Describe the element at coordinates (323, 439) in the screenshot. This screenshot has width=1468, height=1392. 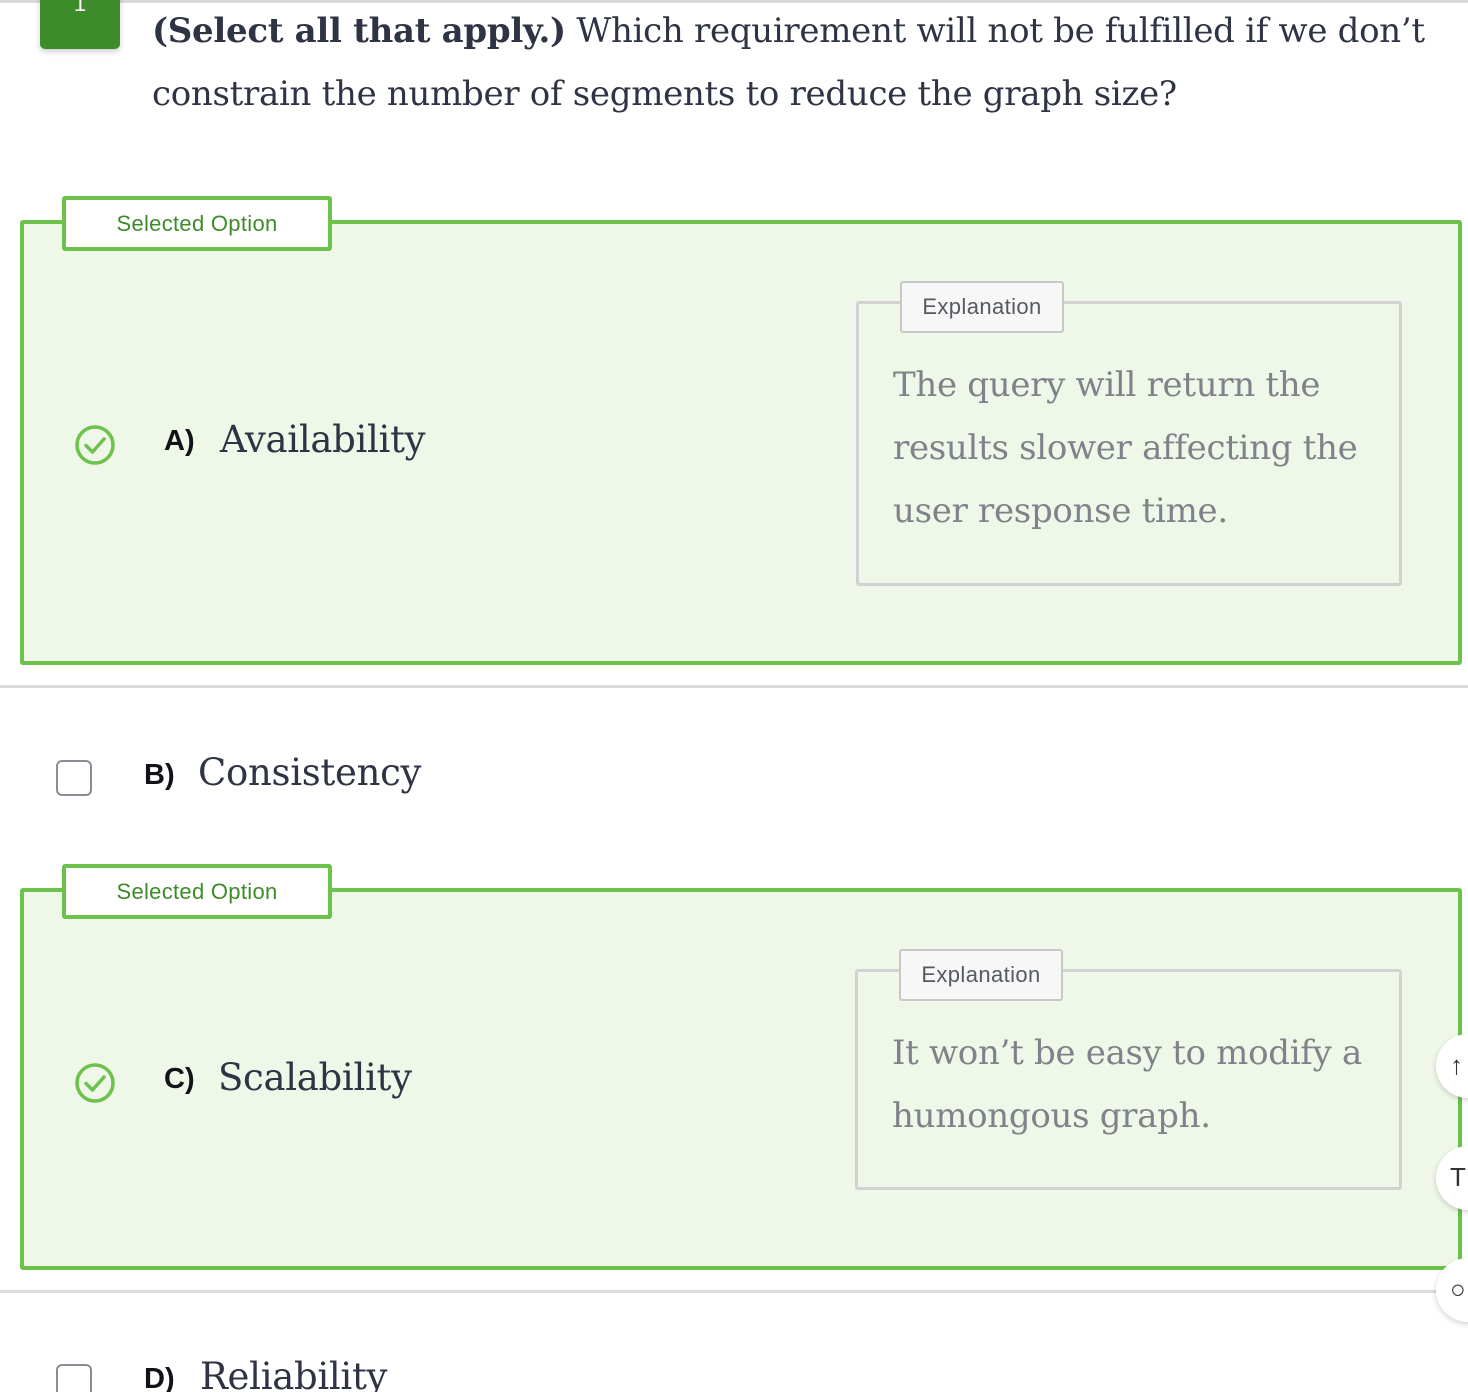
I see `option-label: Availability` at that location.